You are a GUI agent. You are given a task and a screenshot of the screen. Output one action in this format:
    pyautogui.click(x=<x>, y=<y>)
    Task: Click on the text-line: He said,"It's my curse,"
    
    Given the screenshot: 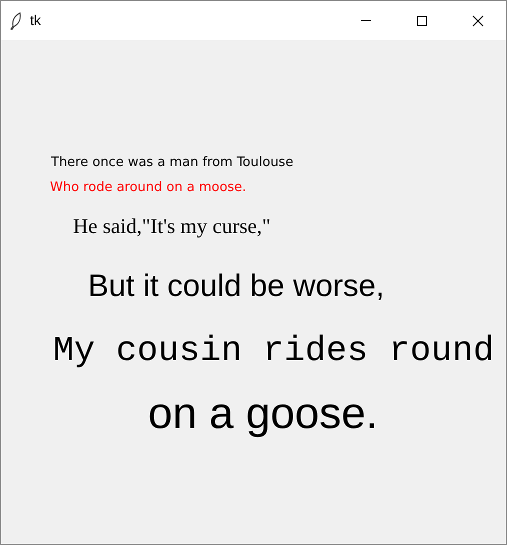 What is the action you would take?
    pyautogui.click(x=172, y=226)
    